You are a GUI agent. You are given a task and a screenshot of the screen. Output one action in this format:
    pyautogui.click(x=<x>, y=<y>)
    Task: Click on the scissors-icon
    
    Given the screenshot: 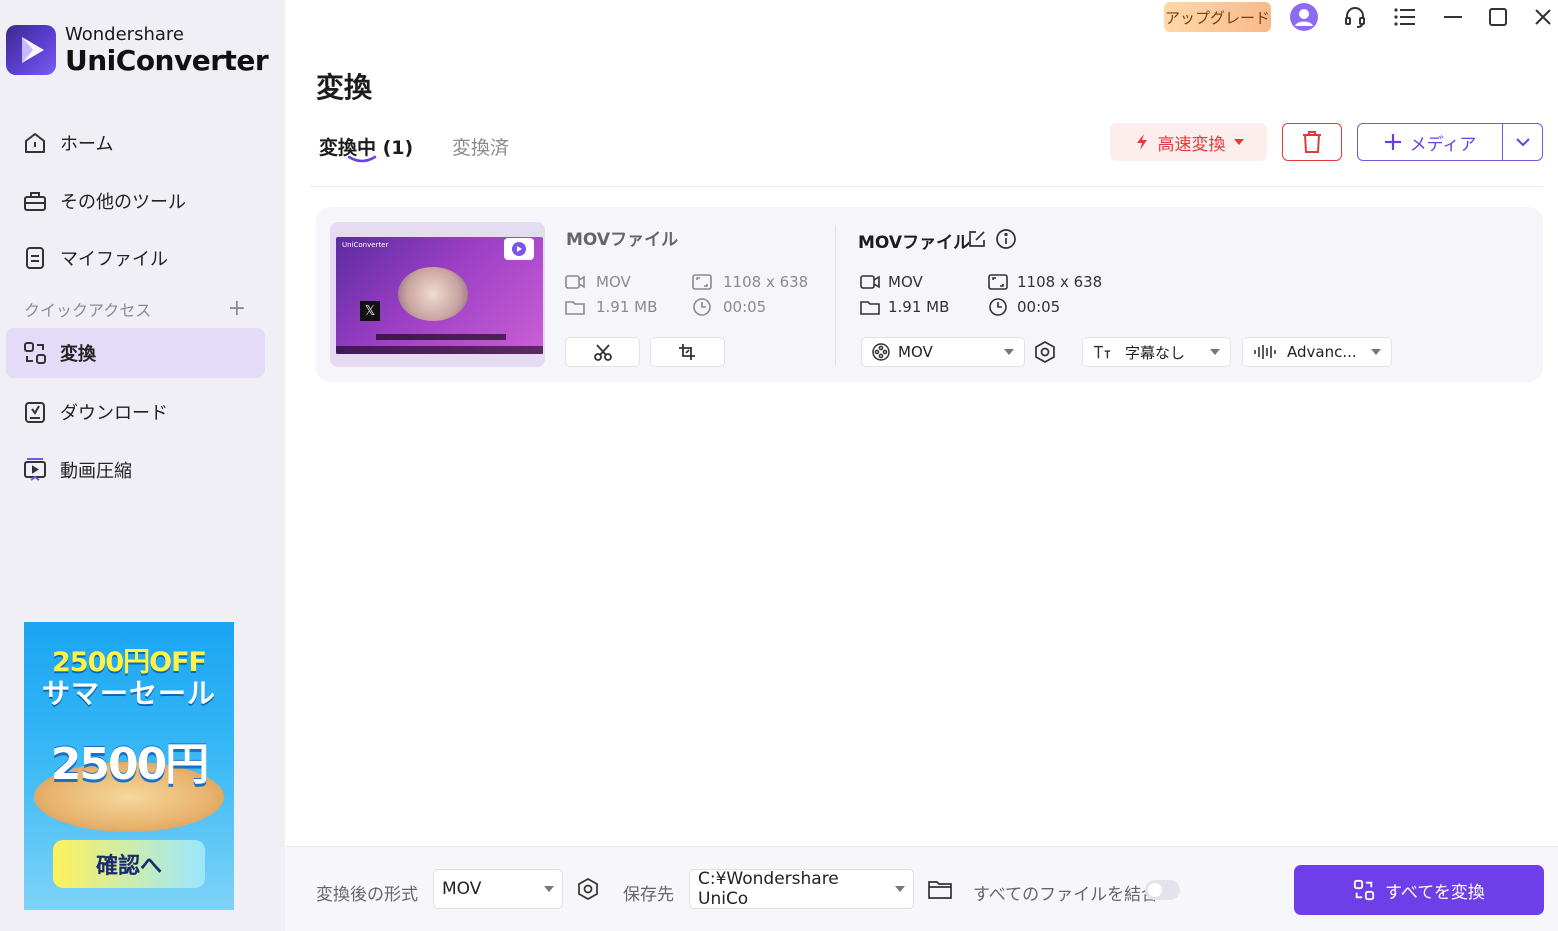 What is the action you would take?
    pyautogui.click(x=602, y=352)
    